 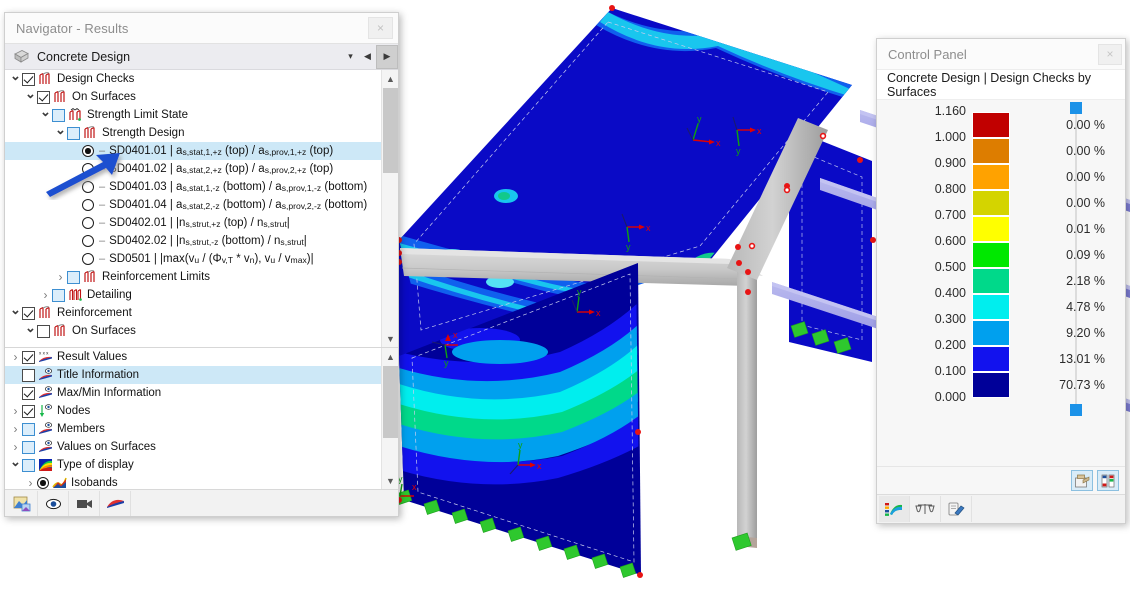 I want to click on video-camera-icon, so click(x=84, y=503).